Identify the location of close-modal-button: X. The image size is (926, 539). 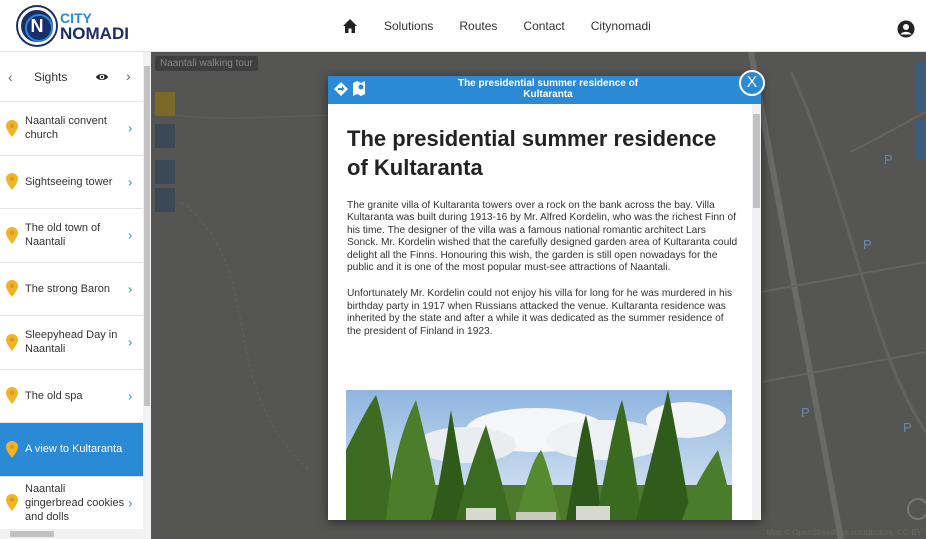
(752, 83).